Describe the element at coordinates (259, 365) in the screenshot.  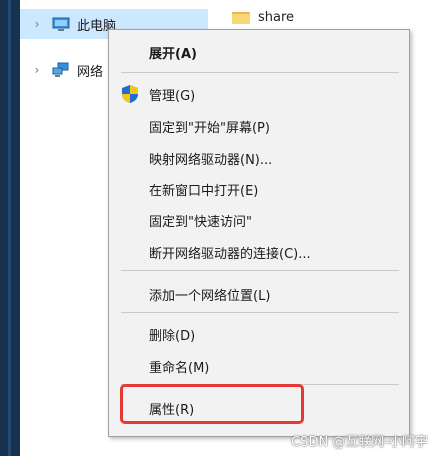
I see `menu-item-rename: 重命名(M)` at that location.